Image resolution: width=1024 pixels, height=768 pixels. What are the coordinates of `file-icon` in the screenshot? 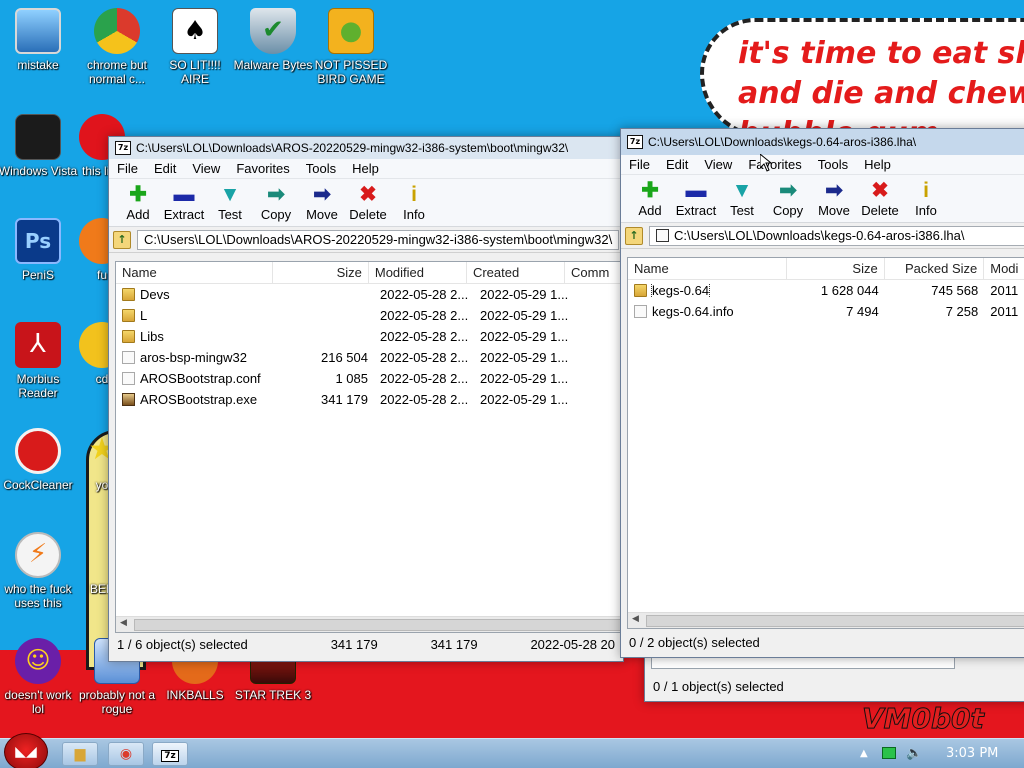 It's located at (640, 311).